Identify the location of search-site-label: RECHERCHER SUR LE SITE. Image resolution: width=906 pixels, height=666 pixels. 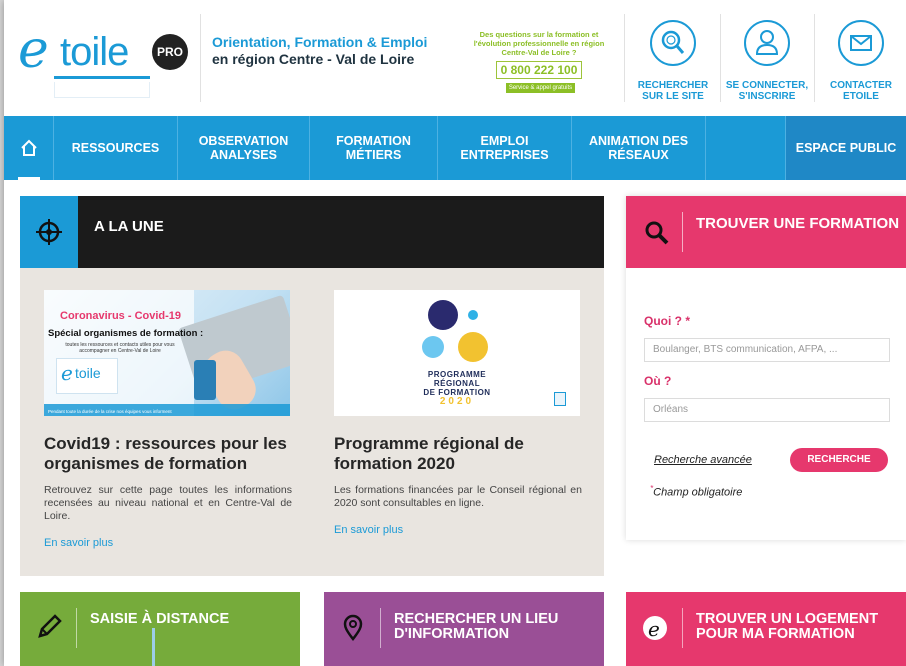
(673, 91).